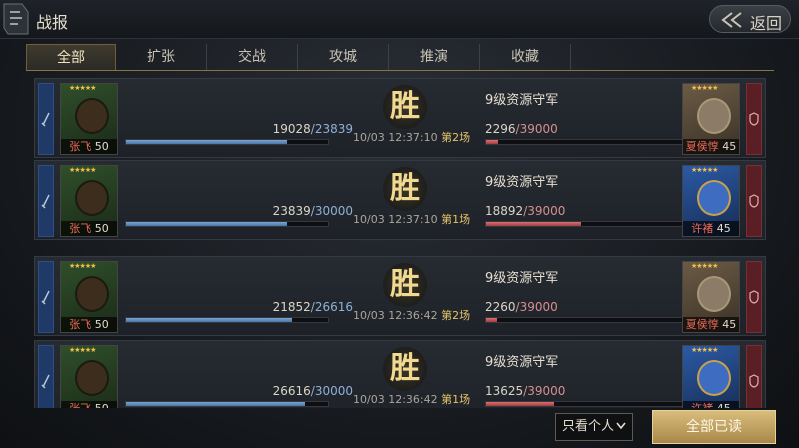 The height and width of the screenshot is (448, 799). I want to click on back-arrow-icon, so click(731, 20).